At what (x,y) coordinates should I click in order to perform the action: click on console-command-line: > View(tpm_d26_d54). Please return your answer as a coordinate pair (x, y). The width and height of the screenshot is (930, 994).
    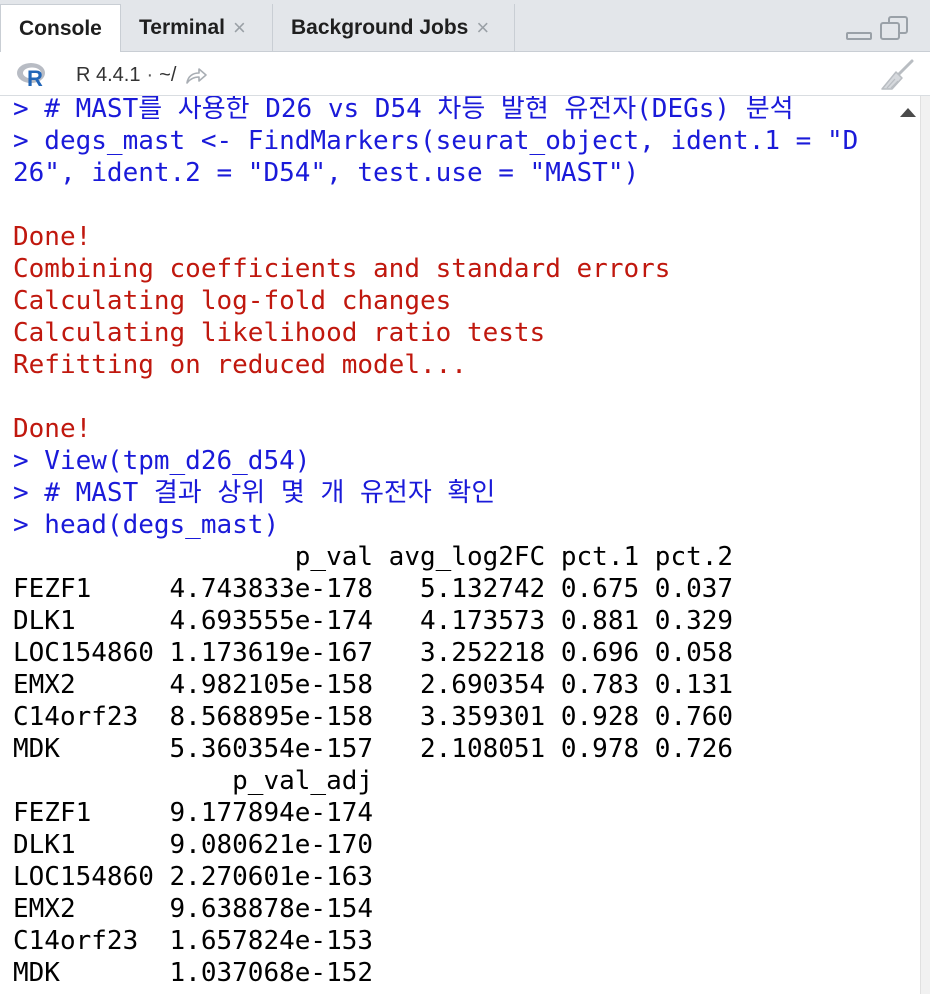
    Looking at the image, I should click on (162, 461).